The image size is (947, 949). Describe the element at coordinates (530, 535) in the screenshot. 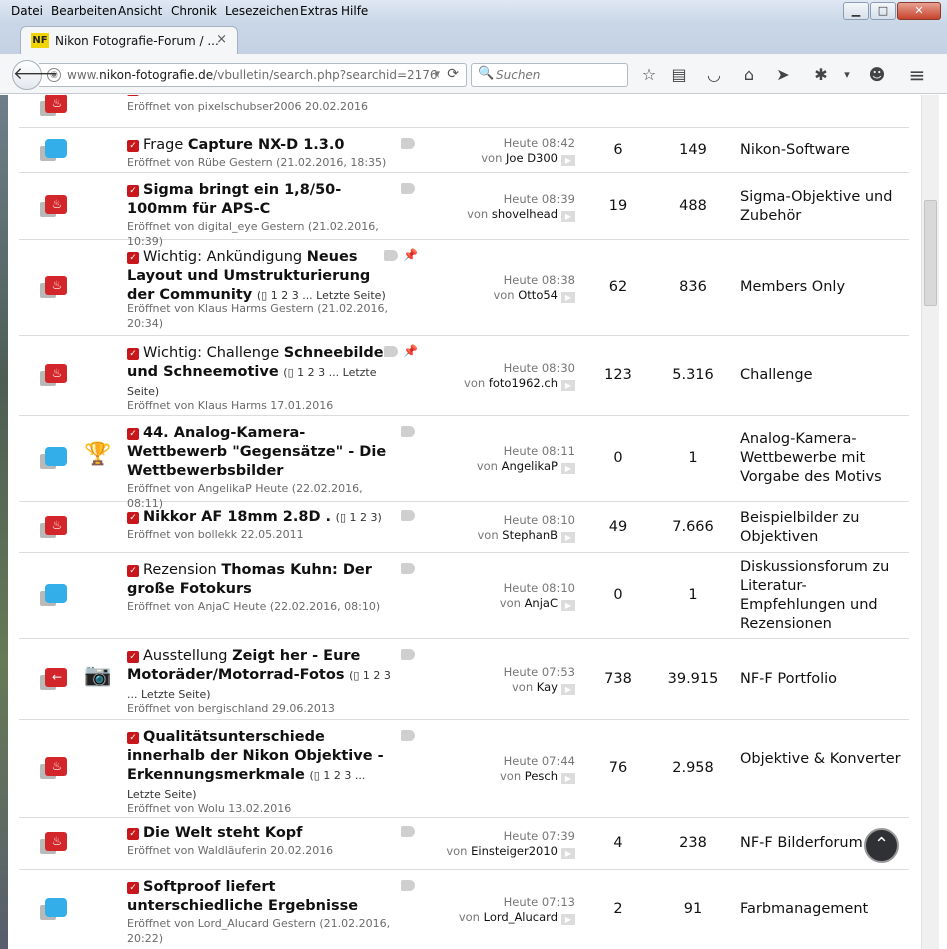

I see `last-post-user: StephanB` at that location.